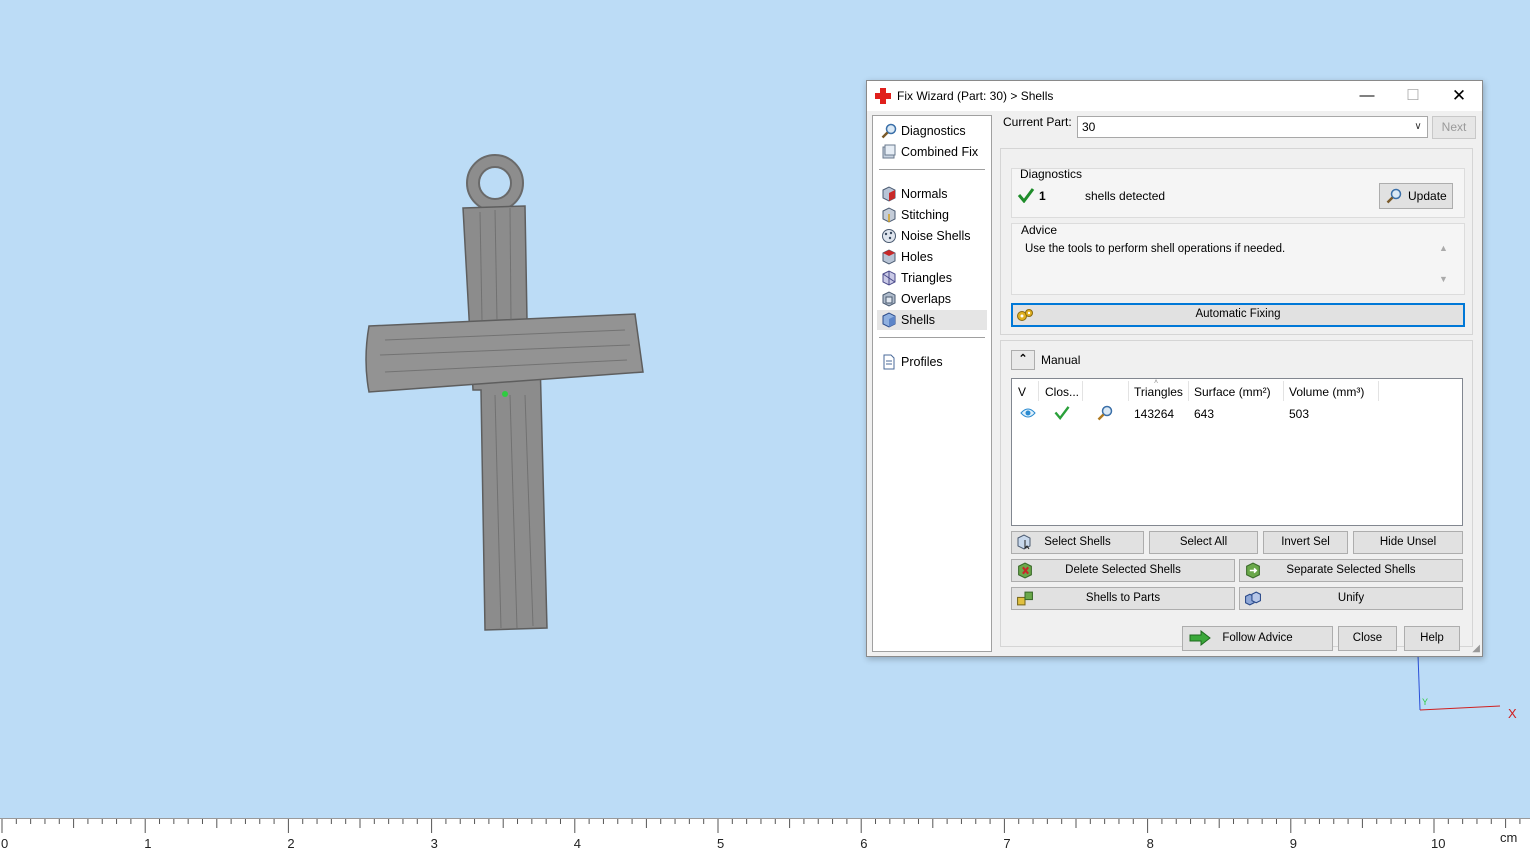 Image resolution: width=1530 pixels, height=855 pixels. Describe the element at coordinates (1293, 843) in the screenshot. I see `ruler-label: 9` at that location.